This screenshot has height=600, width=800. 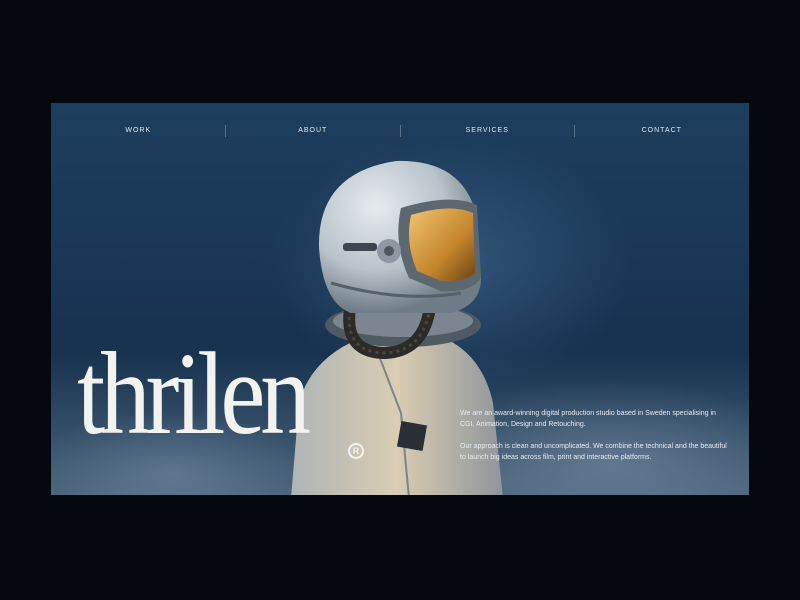 I want to click on nav-item-work: WORK, so click(x=138, y=131).